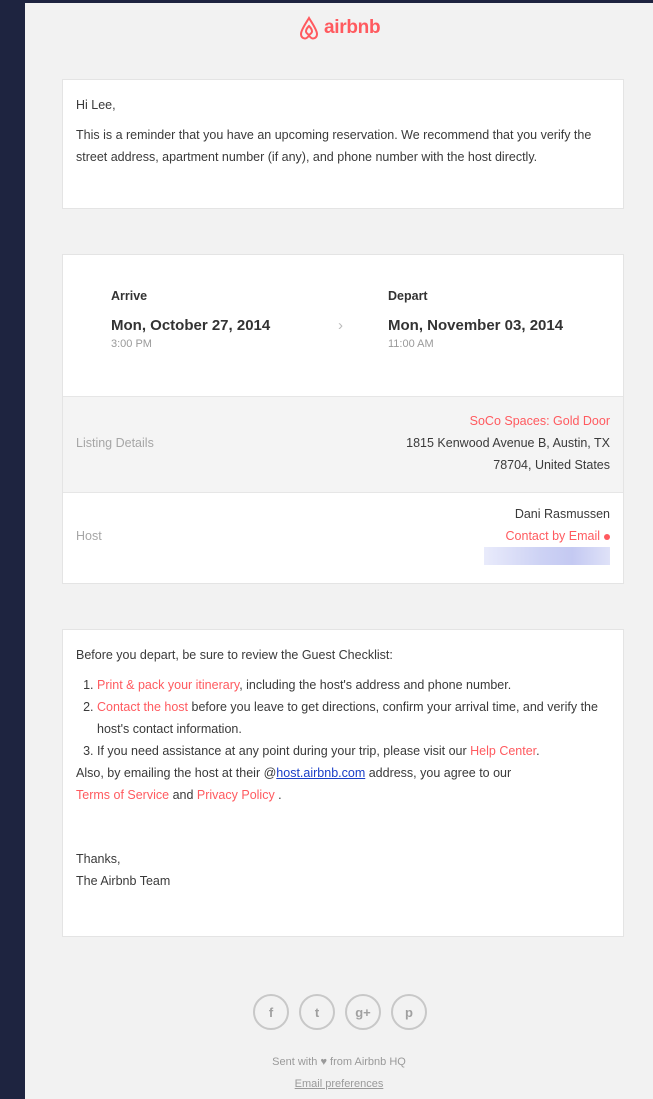 The width and height of the screenshot is (653, 1099). I want to click on signature: The Airbnb Team, so click(123, 881).